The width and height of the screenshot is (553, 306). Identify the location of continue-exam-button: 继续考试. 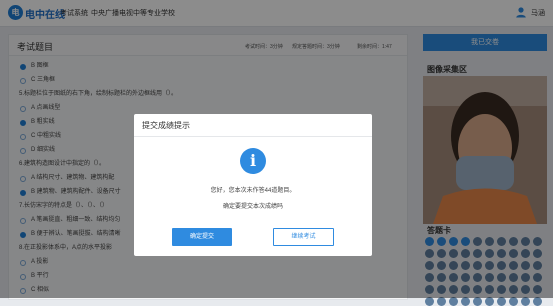
(303, 237).